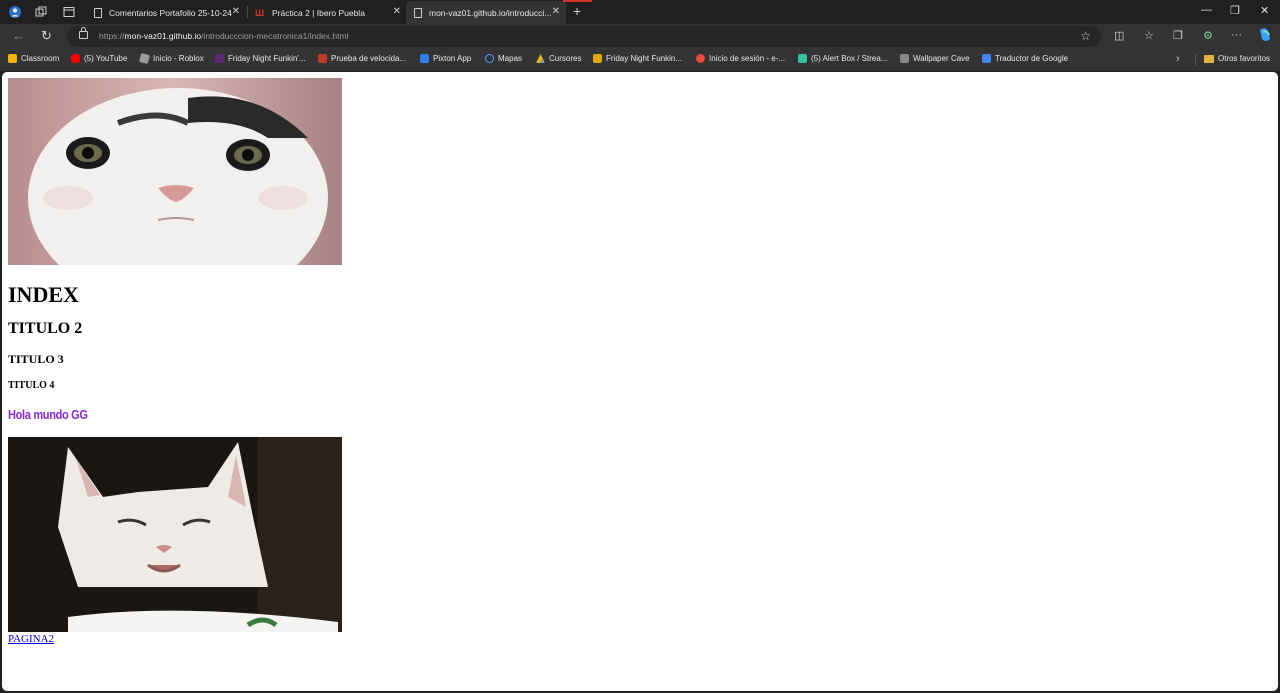  What do you see at coordinates (45, 328) in the screenshot?
I see `heading-2: TITULO 2` at bounding box center [45, 328].